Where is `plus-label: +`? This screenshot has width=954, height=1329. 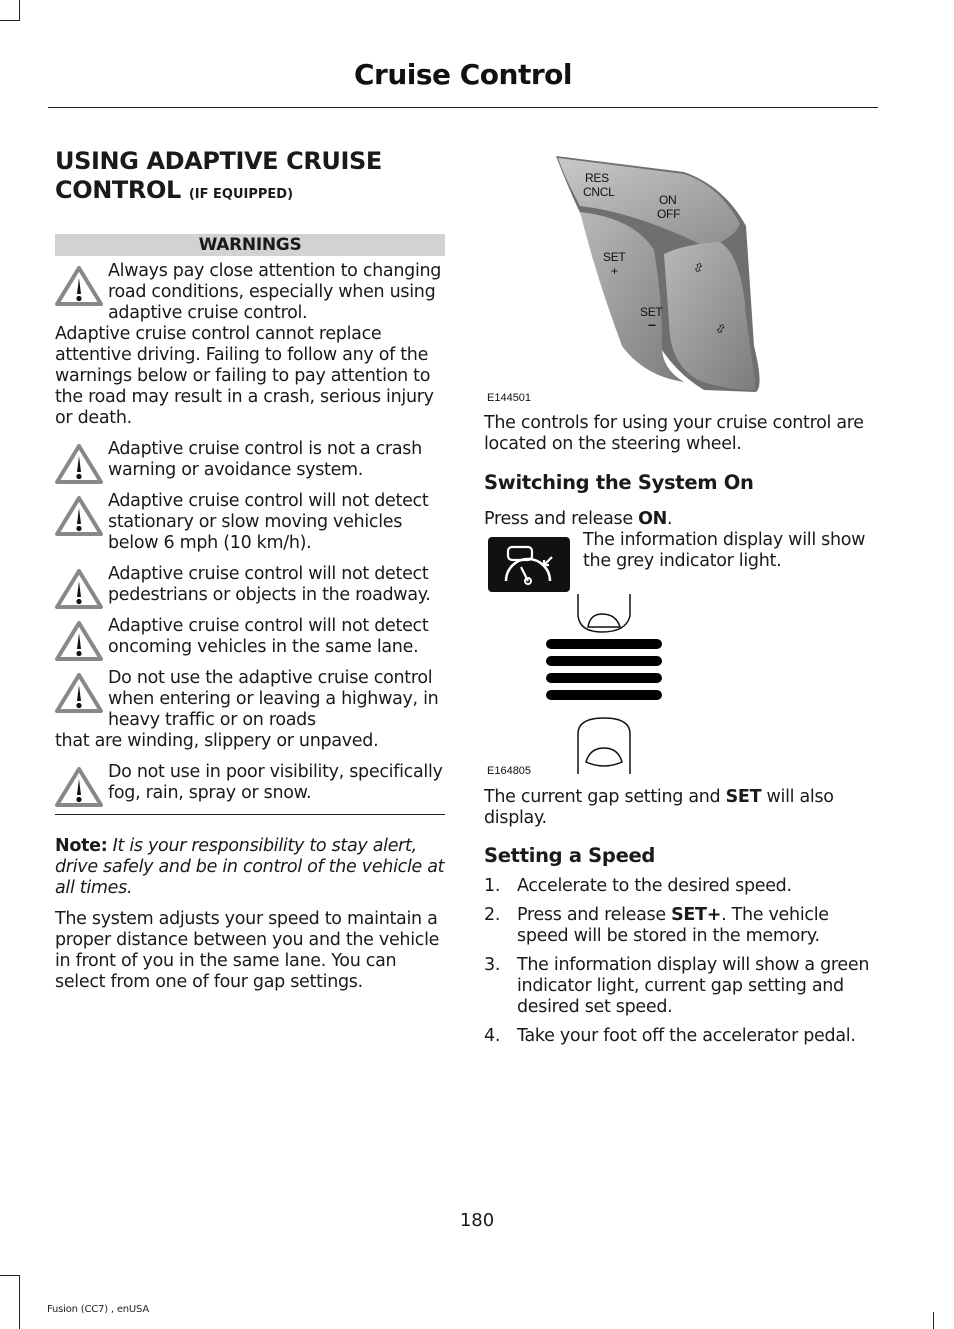 plus-label: + is located at coordinates (614, 271).